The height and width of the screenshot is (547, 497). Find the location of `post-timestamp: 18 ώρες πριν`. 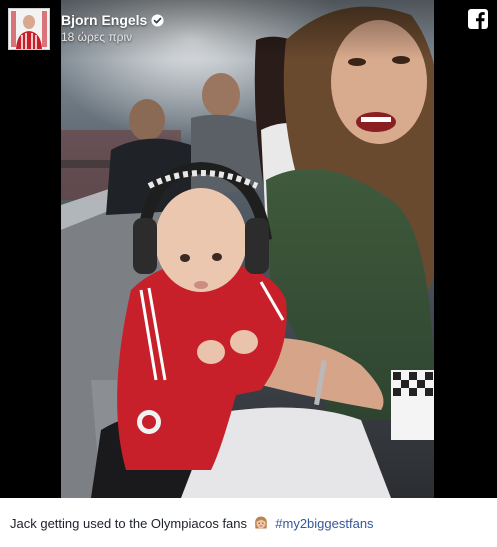

post-timestamp: 18 ώρες πριν is located at coordinates (96, 37).